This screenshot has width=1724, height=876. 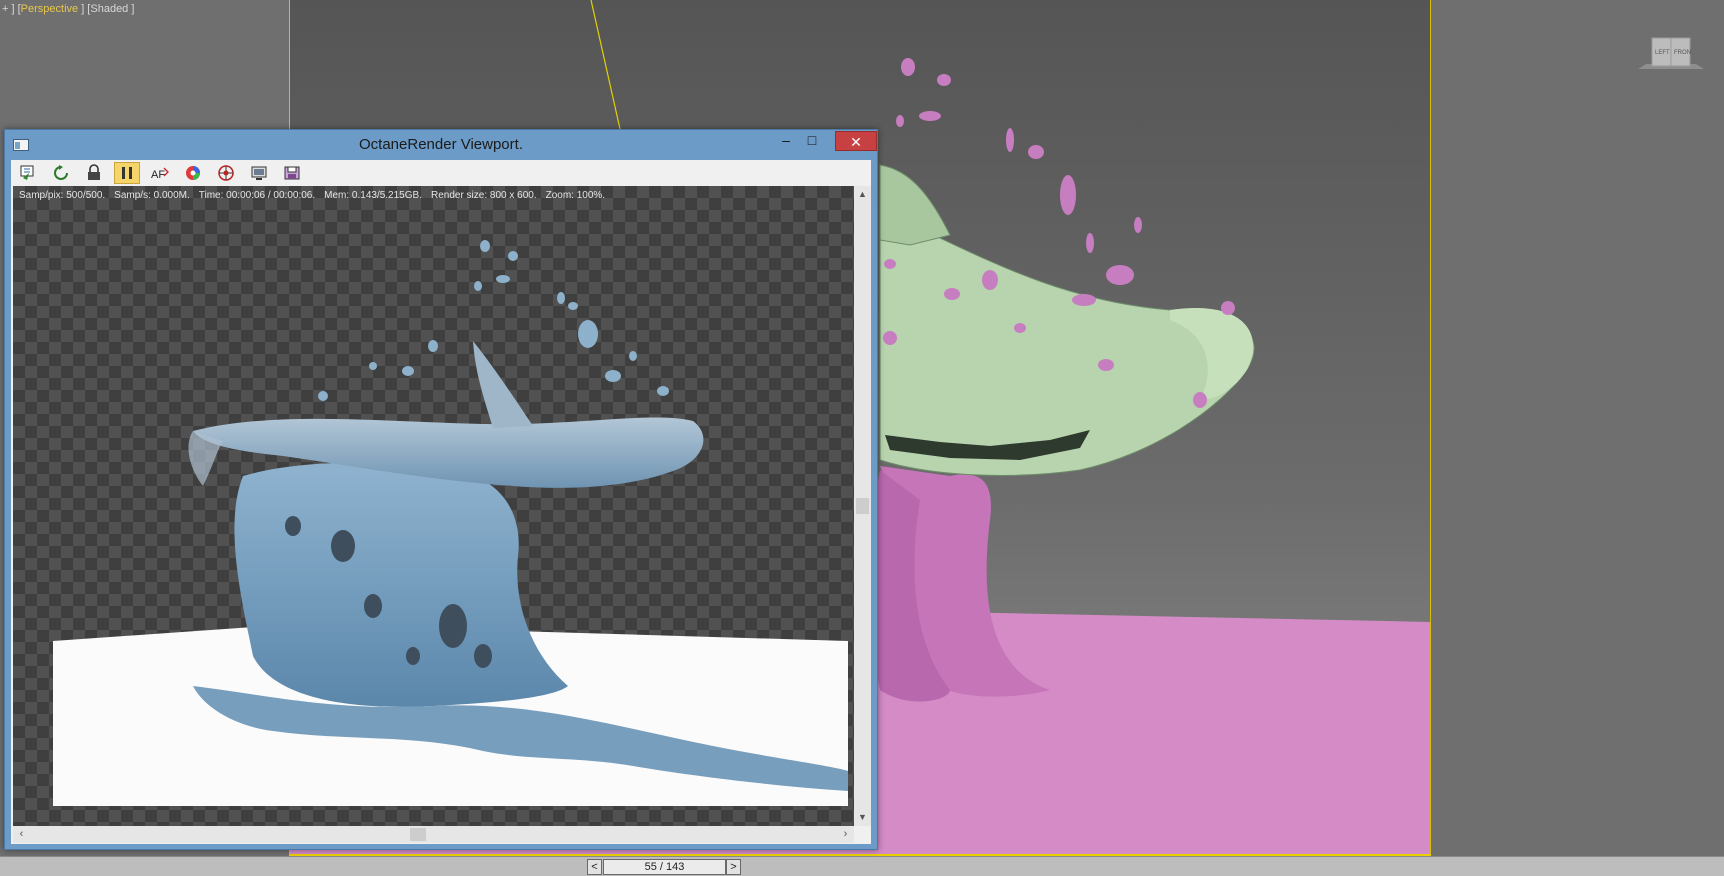 I want to click on scroll-up-icon: ▲, so click(x=862, y=194).